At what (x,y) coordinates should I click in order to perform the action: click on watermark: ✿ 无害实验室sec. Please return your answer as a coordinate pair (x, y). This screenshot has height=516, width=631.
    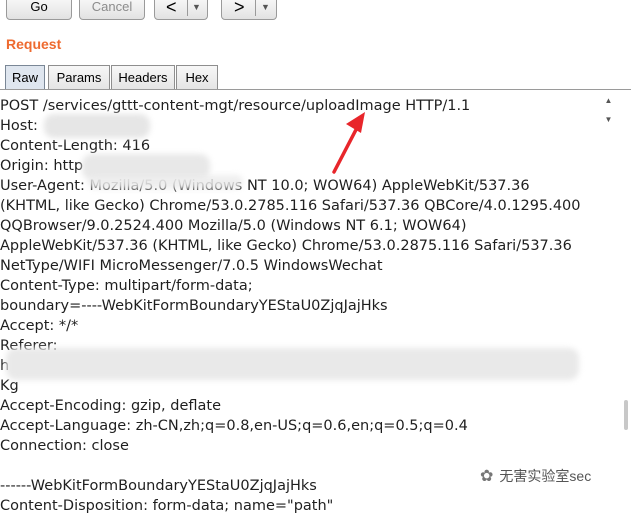
    Looking at the image, I should click on (535, 476).